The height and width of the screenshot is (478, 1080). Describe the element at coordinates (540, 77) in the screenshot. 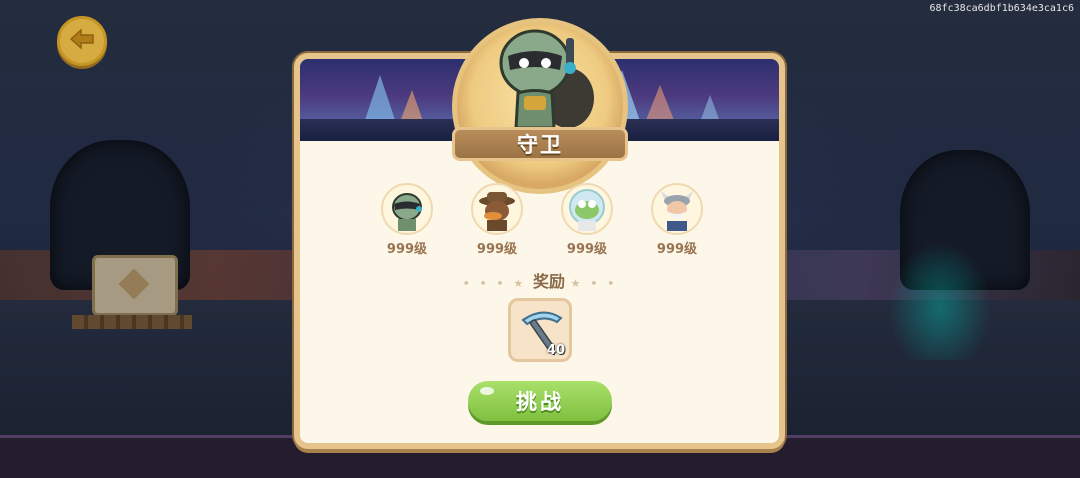

I see `turtle-guard-portrait-icon` at that location.